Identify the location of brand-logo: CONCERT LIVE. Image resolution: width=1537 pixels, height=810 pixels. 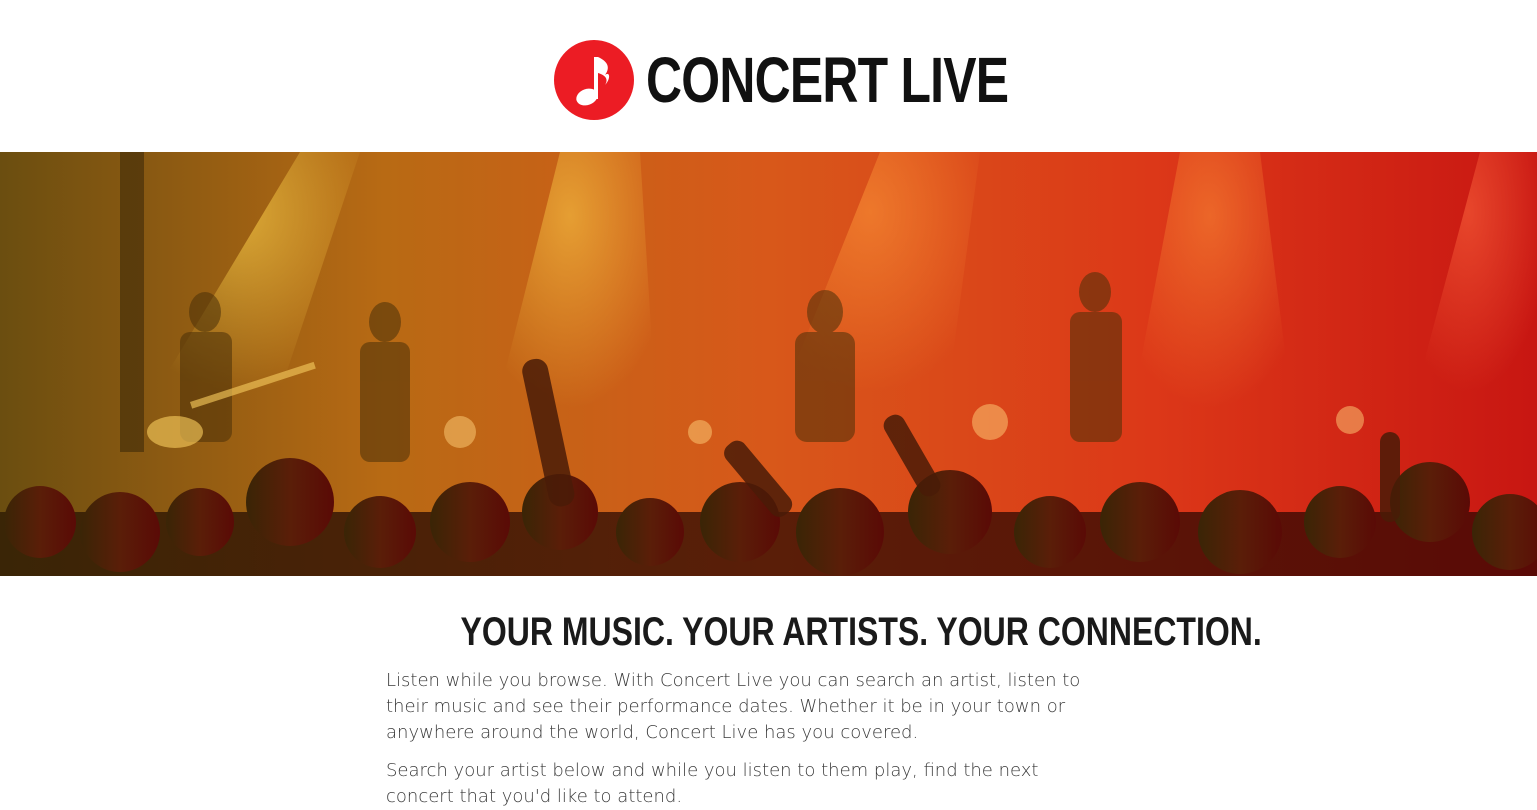
(832, 80).